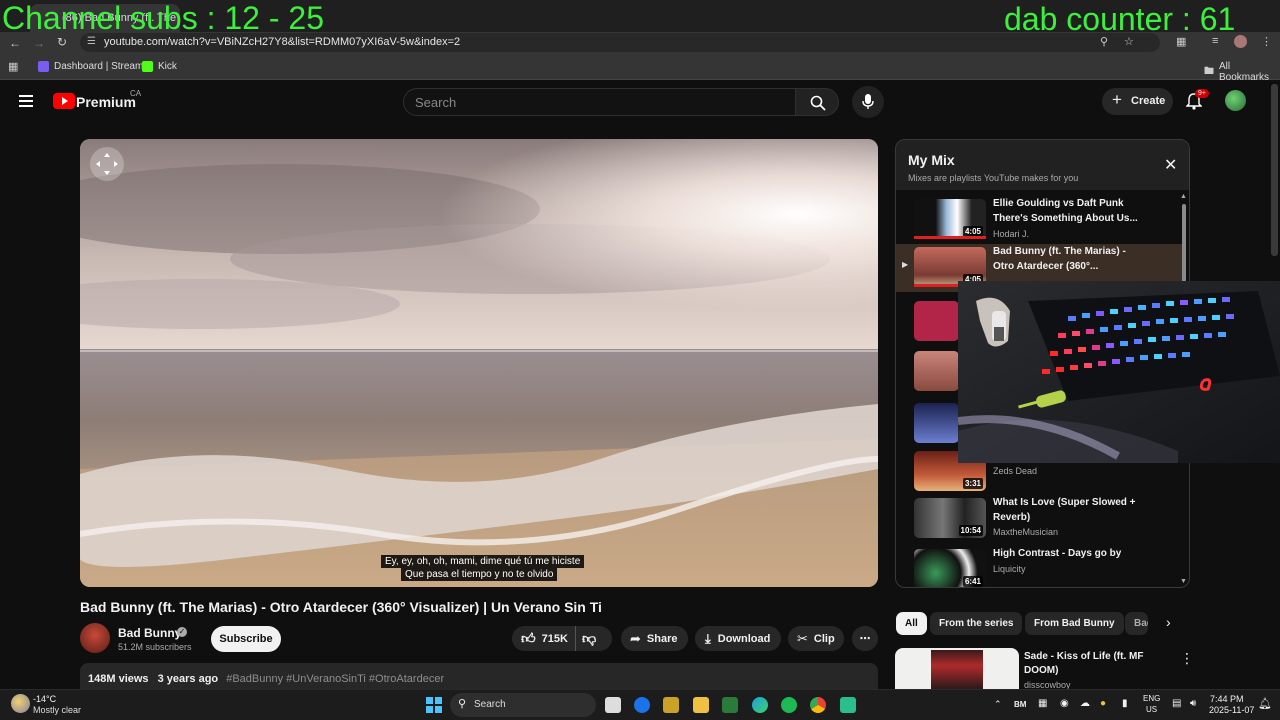 This screenshot has width=1280, height=720. Describe the element at coordinates (848, 705) in the screenshot. I see `streamlabs-icon` at that location.